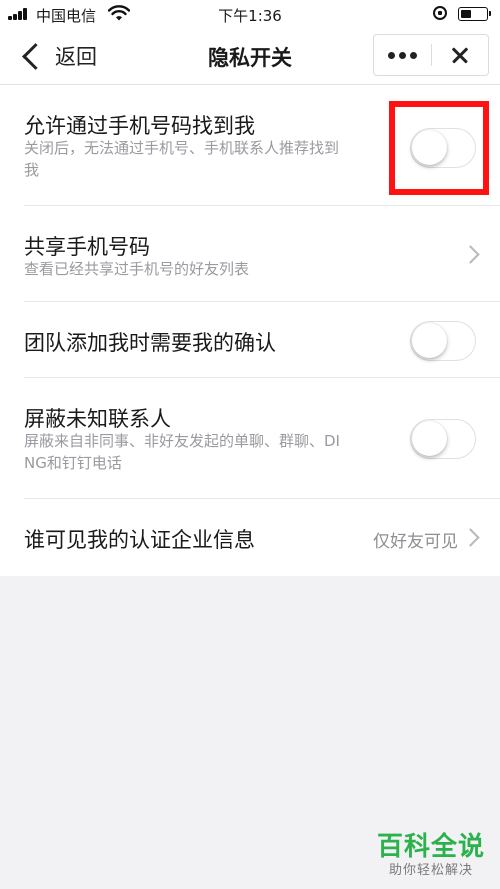 Image resolution: width=500 pixels, height=889 pixels. I want to click on battery-fill, so click(466, 14).